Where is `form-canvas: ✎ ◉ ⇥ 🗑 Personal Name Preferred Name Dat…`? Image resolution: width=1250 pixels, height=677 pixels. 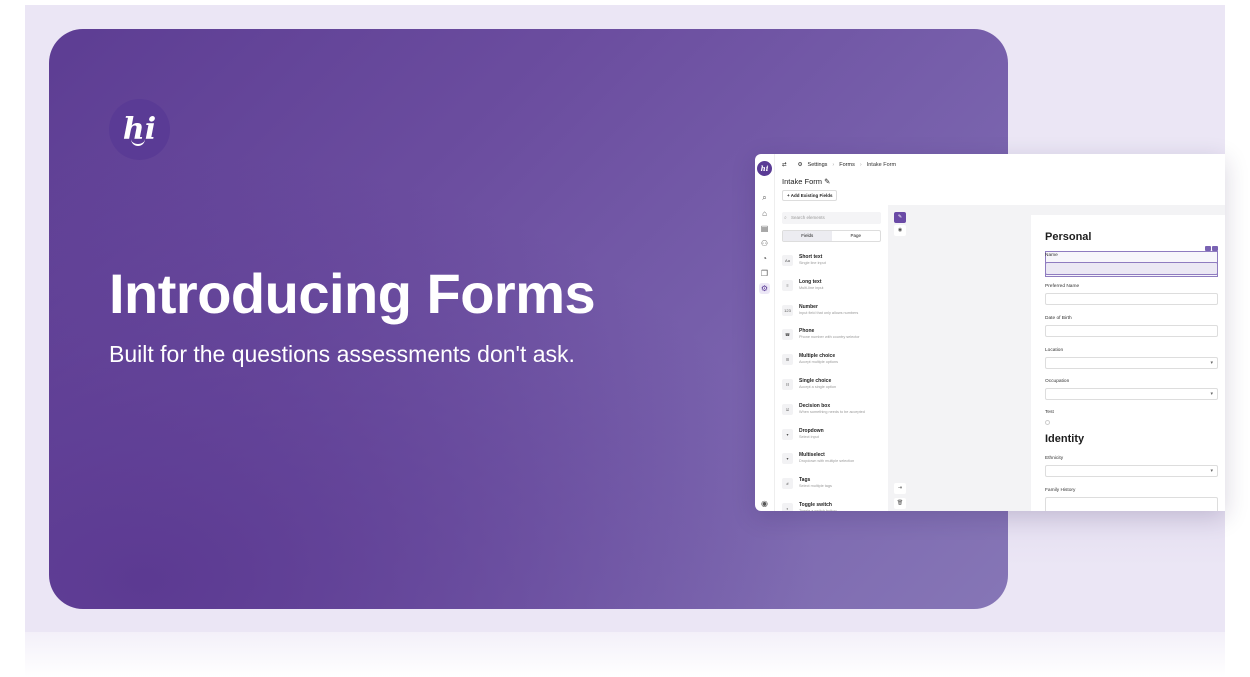
form-canvas: ✎ ◉ ⇥ 🗑 Personal Name Preferred Name Dat… is located at coordinates (1056, 358).